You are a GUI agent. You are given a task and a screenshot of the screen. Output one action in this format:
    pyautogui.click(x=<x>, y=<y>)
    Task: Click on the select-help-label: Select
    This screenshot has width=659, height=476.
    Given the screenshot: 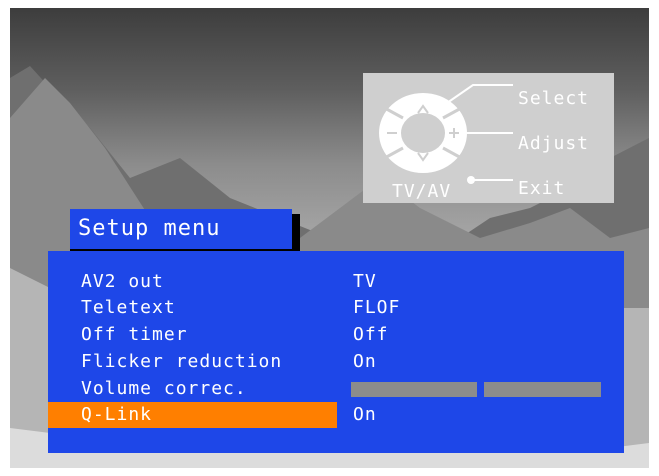 What is the action you would take?
    pyautogui.click(x=554, y=98)
    